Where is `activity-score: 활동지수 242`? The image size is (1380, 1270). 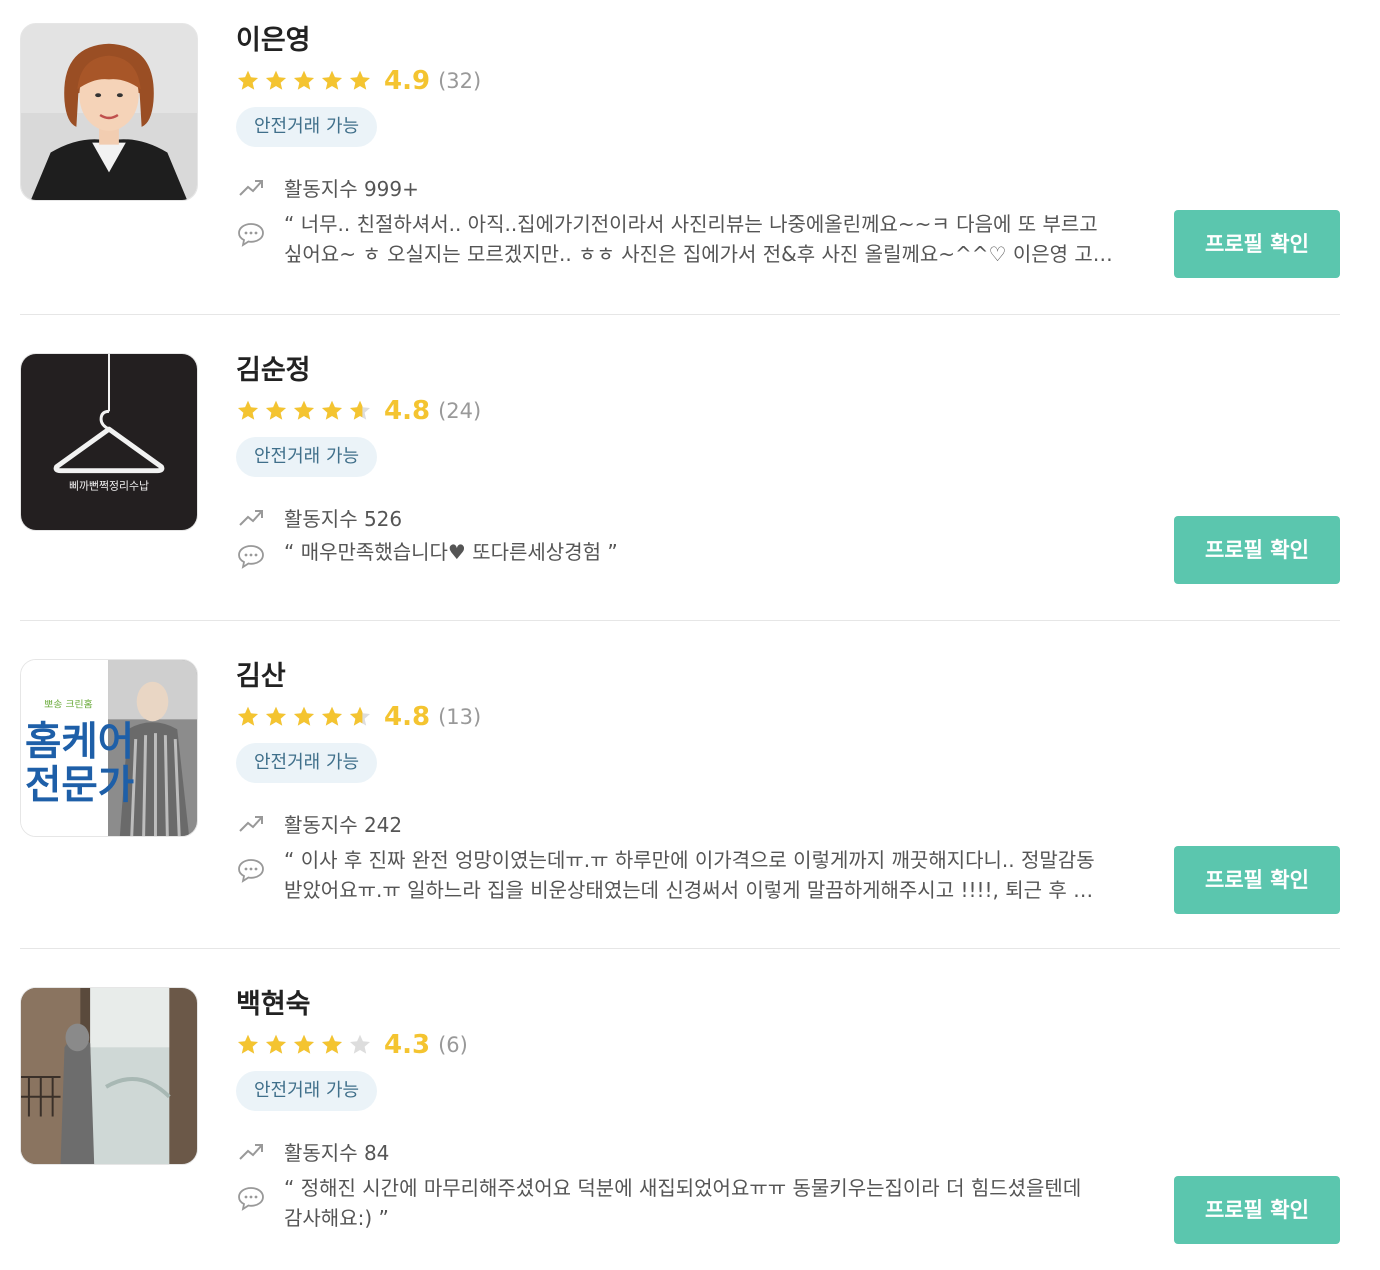
activity-score: 활동지수 242 is located at coordinates (319, 823).